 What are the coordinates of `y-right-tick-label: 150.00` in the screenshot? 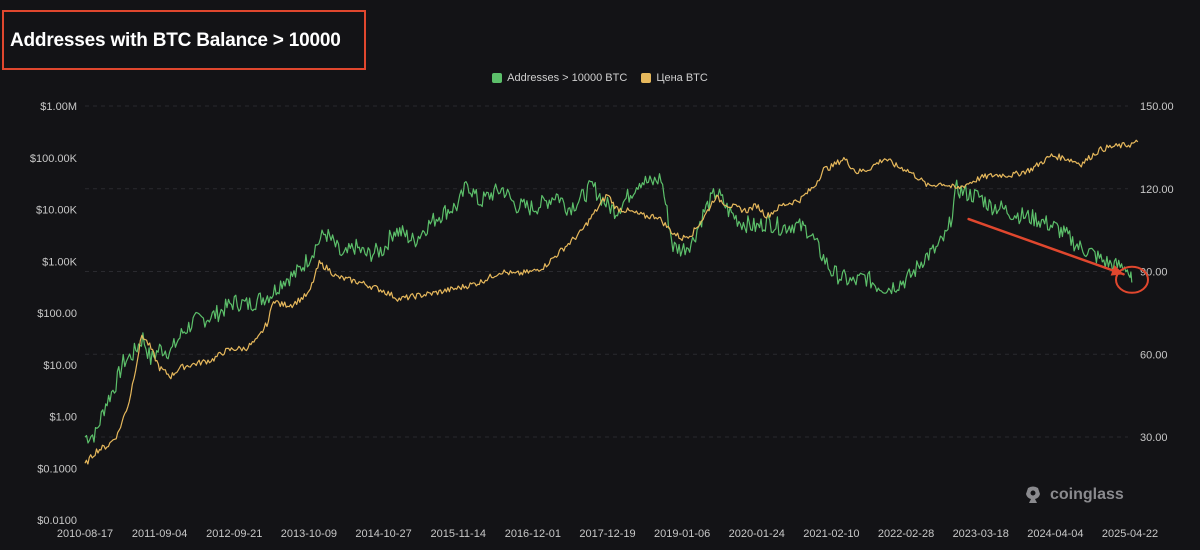 It's located at (1157, 107).